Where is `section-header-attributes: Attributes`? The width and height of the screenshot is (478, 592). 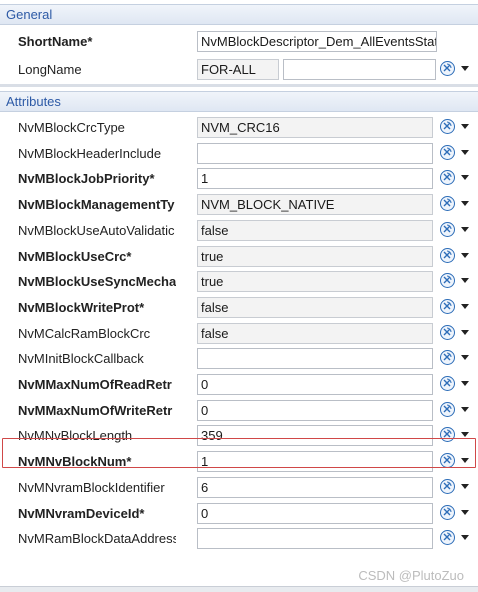
section-header-attributes: Attributes is located at coordinates (239, 101).